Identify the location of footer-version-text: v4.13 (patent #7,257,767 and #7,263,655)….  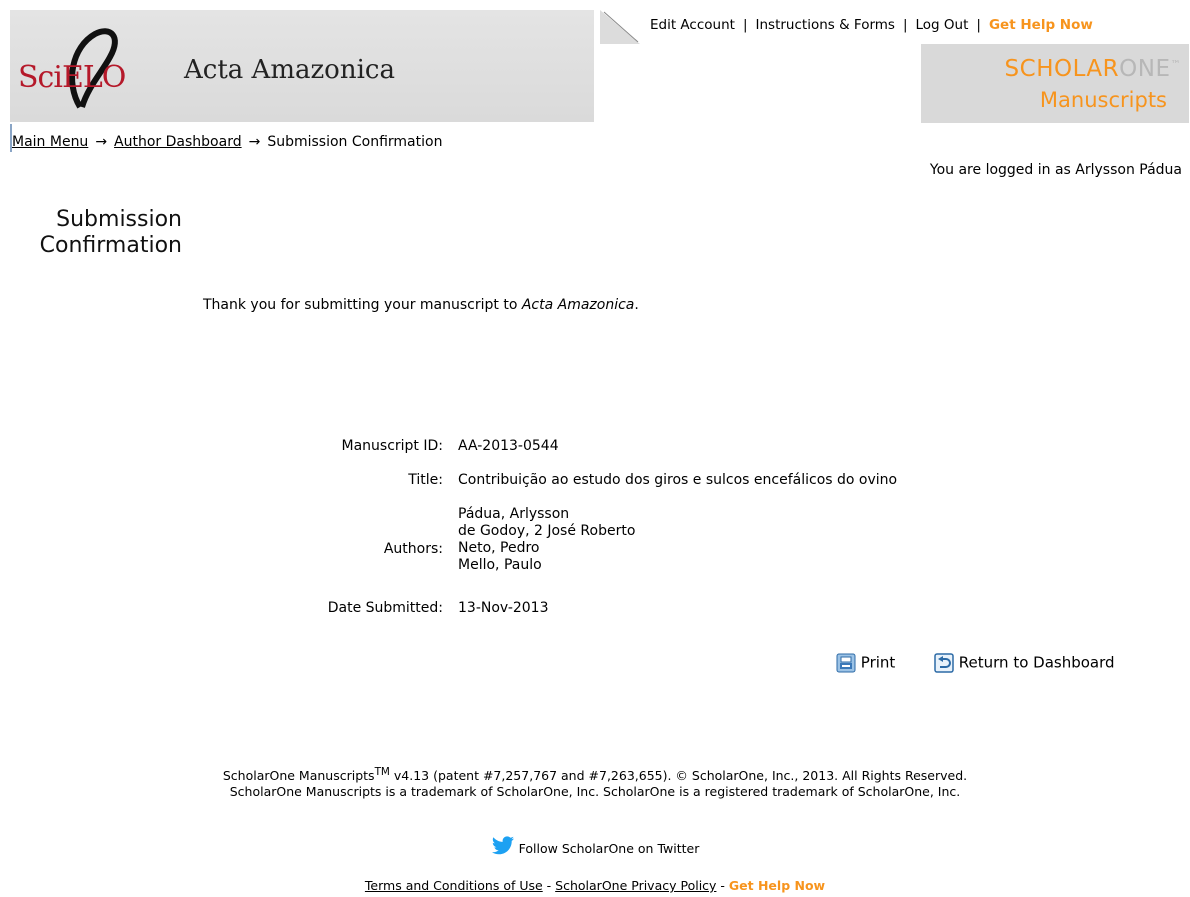
(678, 776).